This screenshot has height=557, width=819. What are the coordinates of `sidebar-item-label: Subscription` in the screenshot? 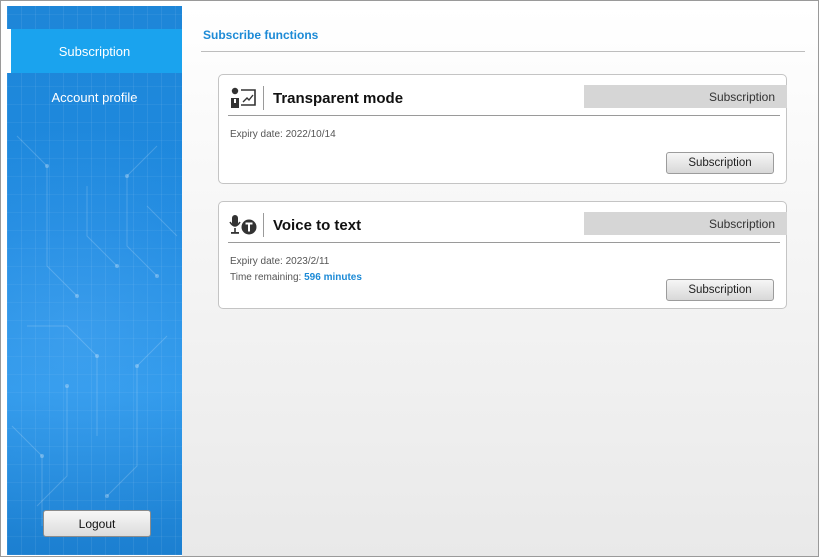 It's located at (94, 51).